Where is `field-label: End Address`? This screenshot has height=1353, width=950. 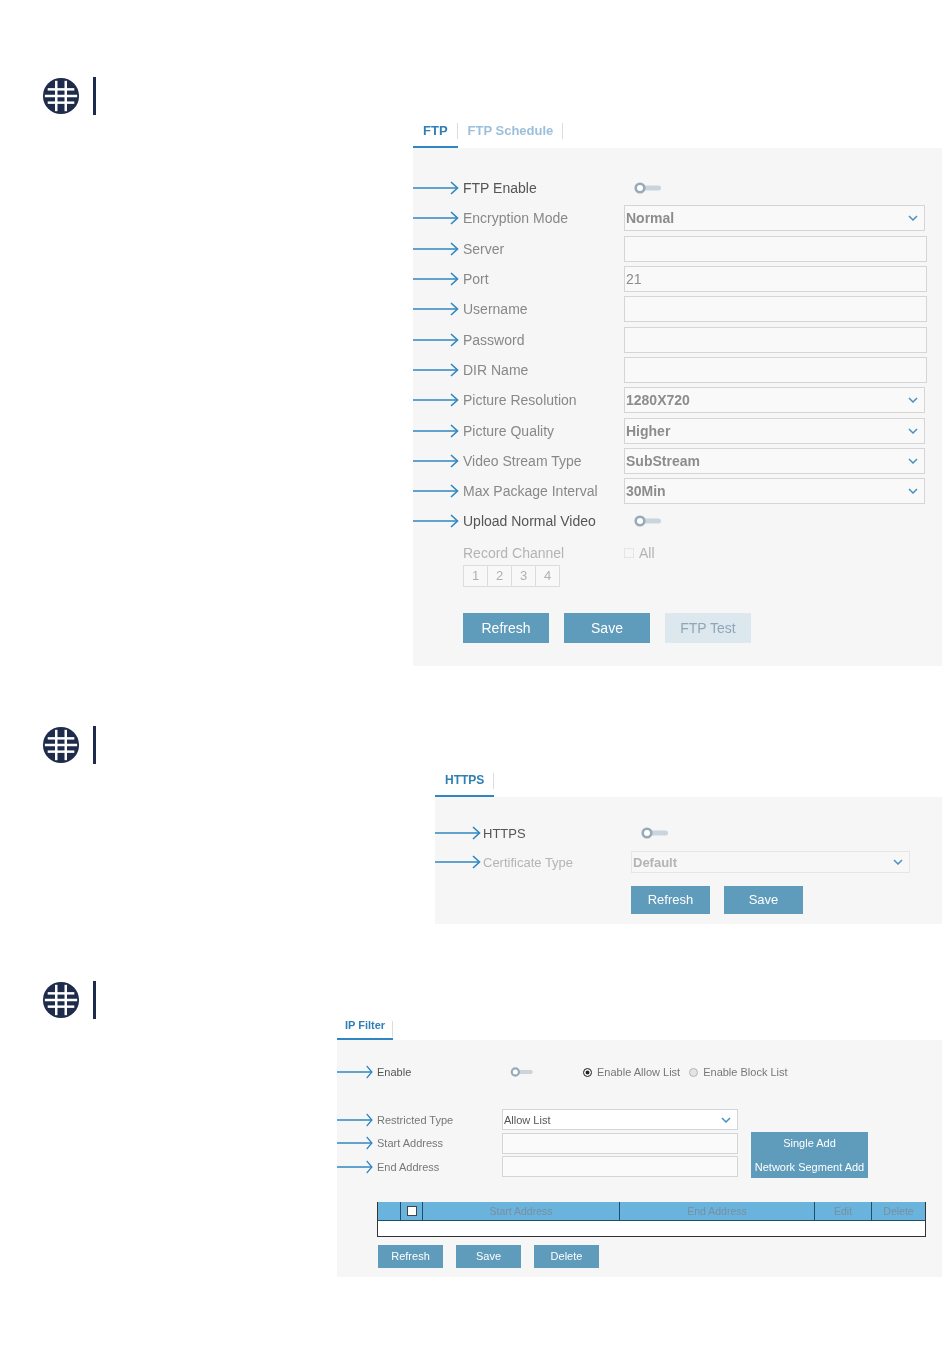
field-label: End Address is located at coordinates (409, 1166).